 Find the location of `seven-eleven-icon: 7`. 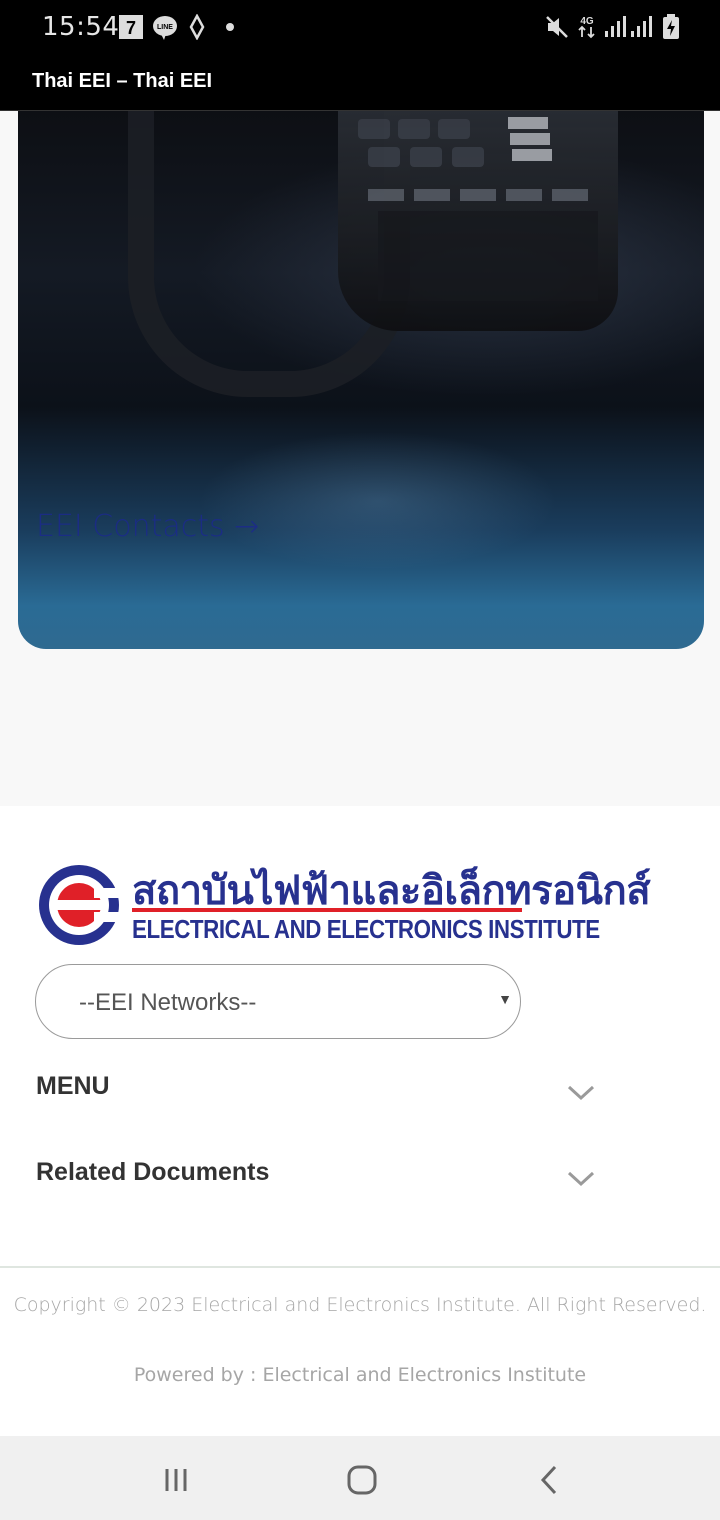

seven-eleven-icon: 7 is located at coordinates (131, 27).